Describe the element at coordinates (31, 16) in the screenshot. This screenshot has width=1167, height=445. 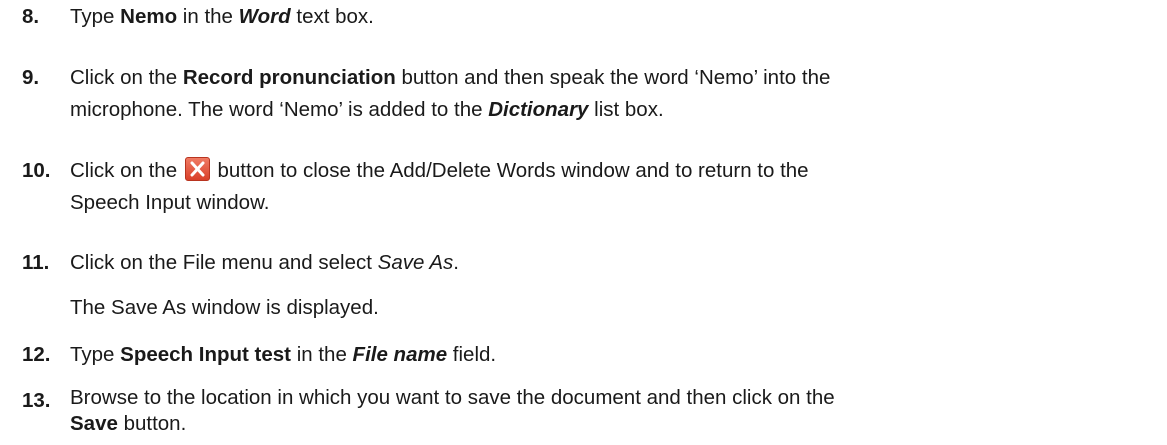
I see `step-number: 8.` at that location.